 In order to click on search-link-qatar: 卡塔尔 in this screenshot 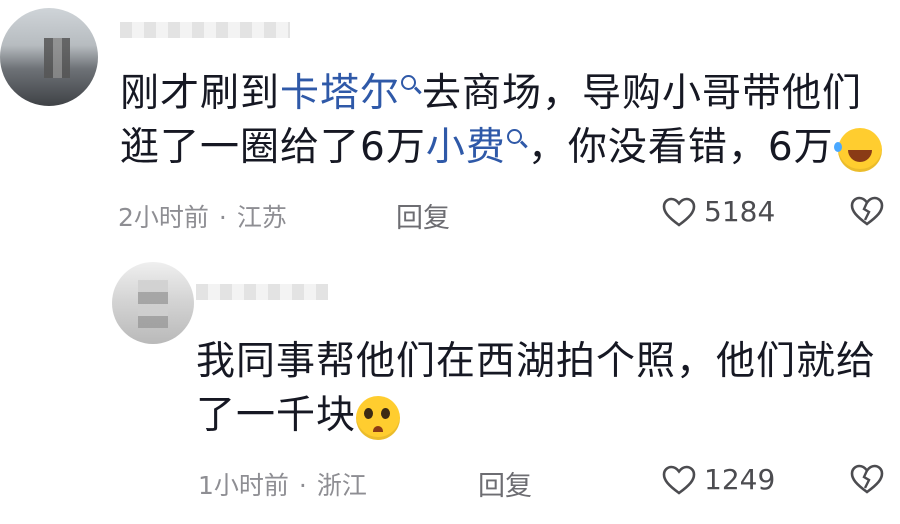, I will do `click(351, 93)`.